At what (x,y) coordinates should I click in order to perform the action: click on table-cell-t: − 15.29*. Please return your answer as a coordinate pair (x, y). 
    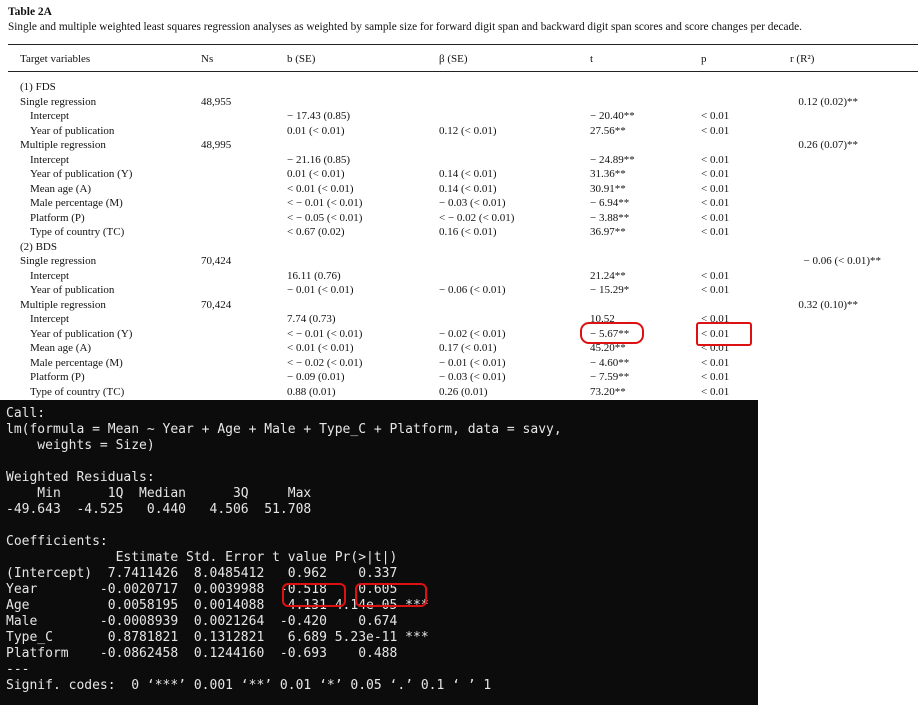
    Looking at the image, I should click on (610, 290).